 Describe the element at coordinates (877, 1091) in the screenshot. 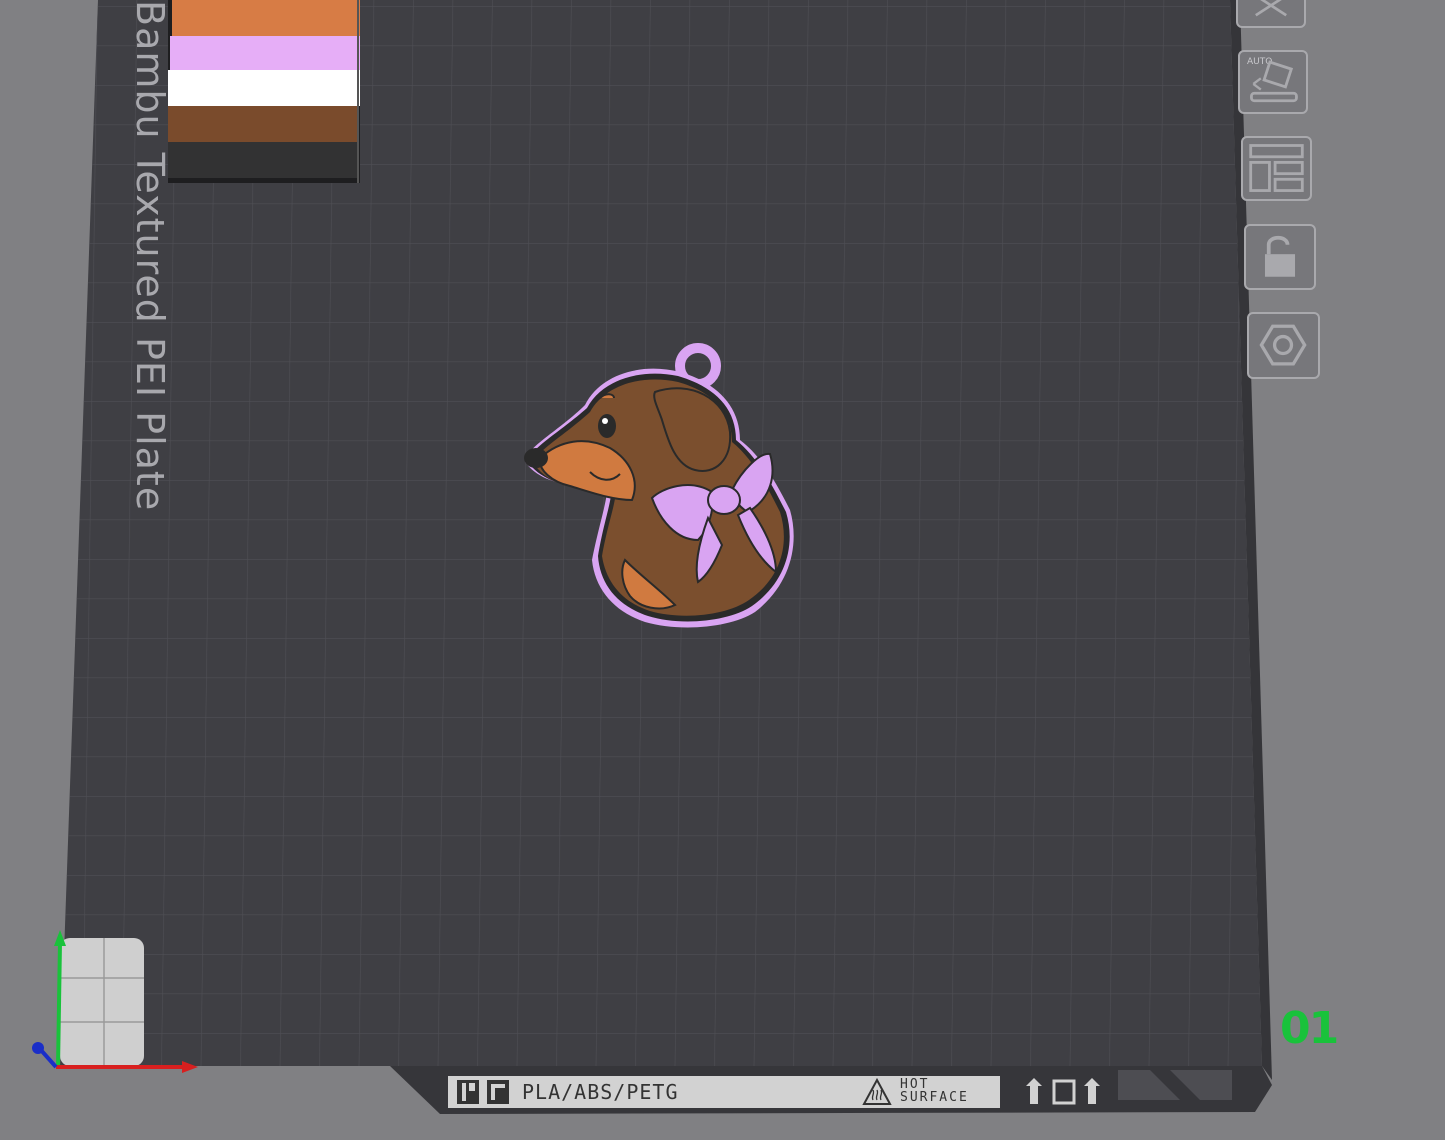

I see `hot-surface-icon` at that location.